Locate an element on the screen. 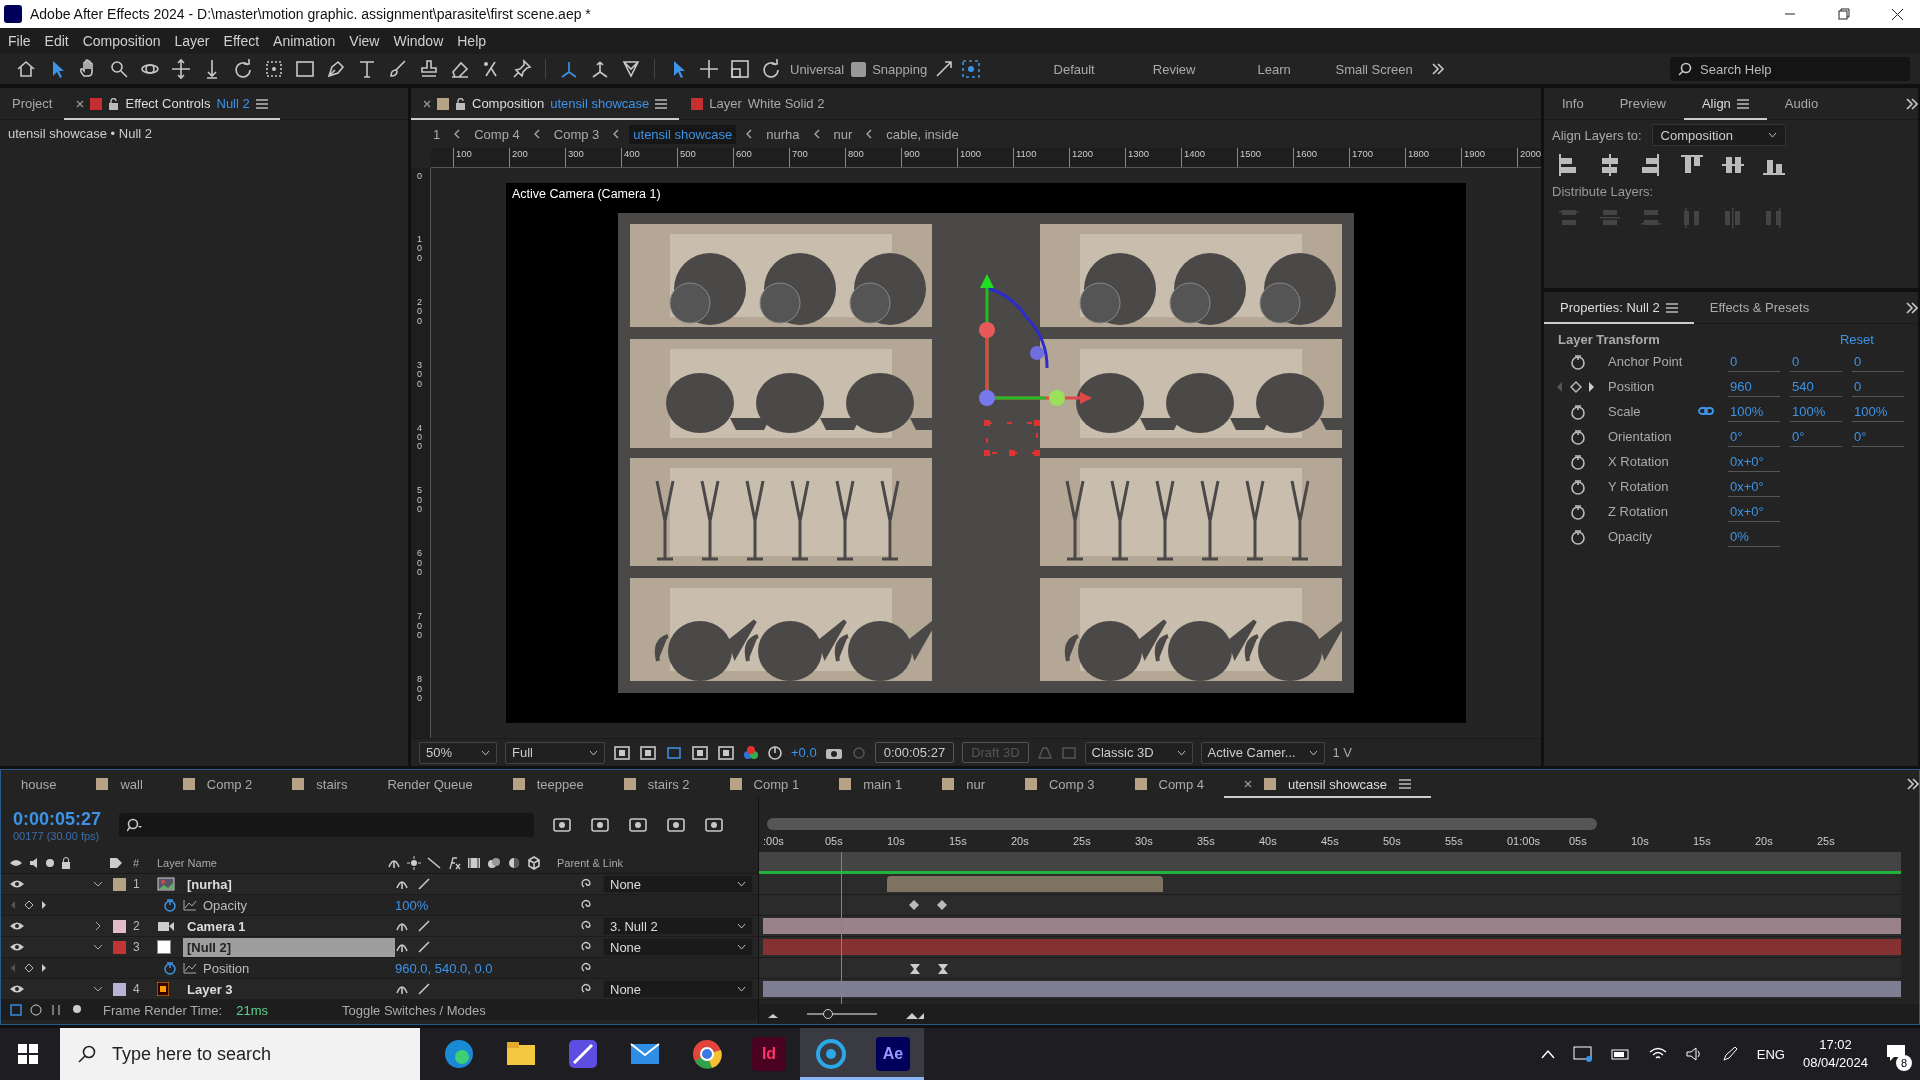 The image size is (1920, 1080). breadcrumb-item: nurha is located at coordinates (783, 134).